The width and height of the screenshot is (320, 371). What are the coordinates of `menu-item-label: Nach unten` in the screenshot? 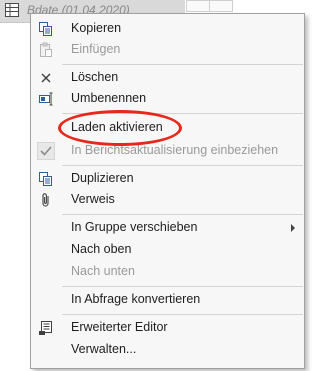 It's located at (103, 271).